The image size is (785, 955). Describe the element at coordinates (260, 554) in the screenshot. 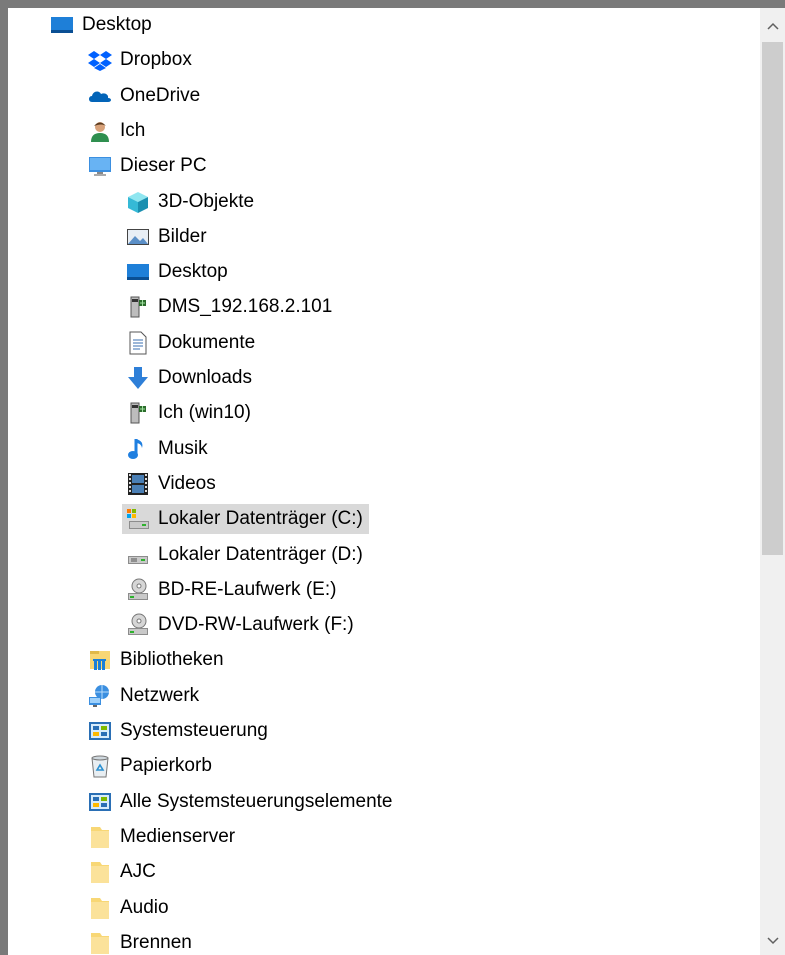

I see `tree-item-label: Lokaler Datenträger (D:)` at that location.